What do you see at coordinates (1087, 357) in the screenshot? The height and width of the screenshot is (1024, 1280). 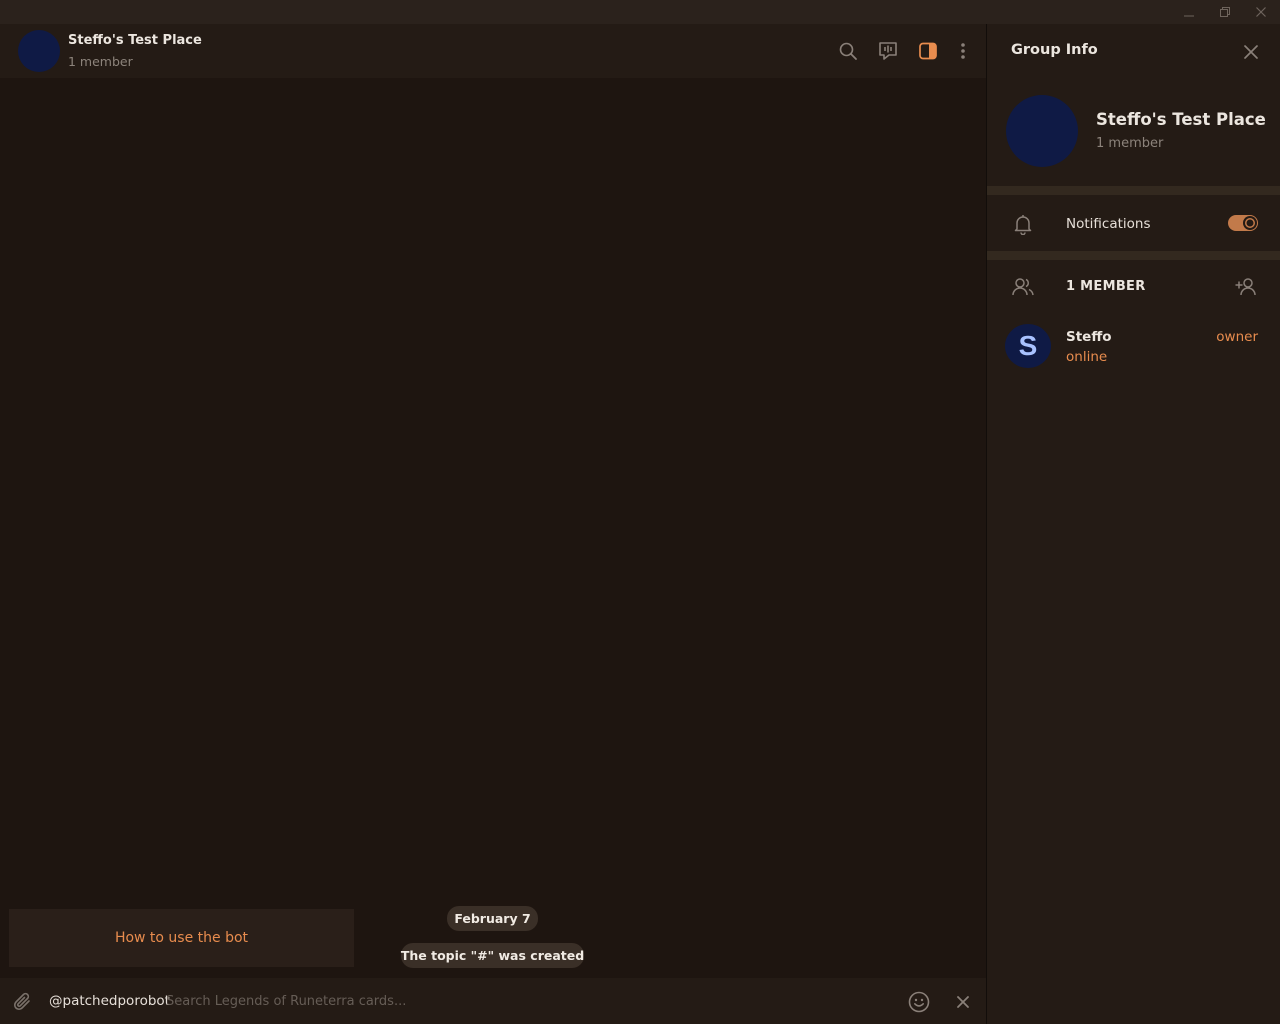 I see `member-status: online` at bounding box center [1087, 357].